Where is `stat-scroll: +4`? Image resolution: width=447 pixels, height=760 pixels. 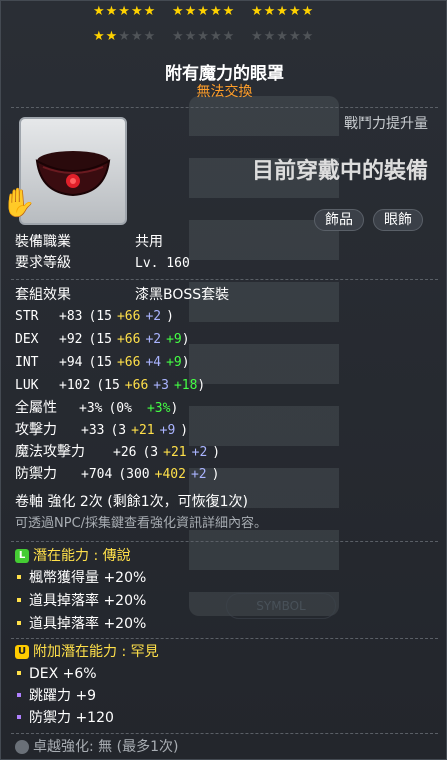
stat-scroll: +4 is located at coordinates (153, 362).